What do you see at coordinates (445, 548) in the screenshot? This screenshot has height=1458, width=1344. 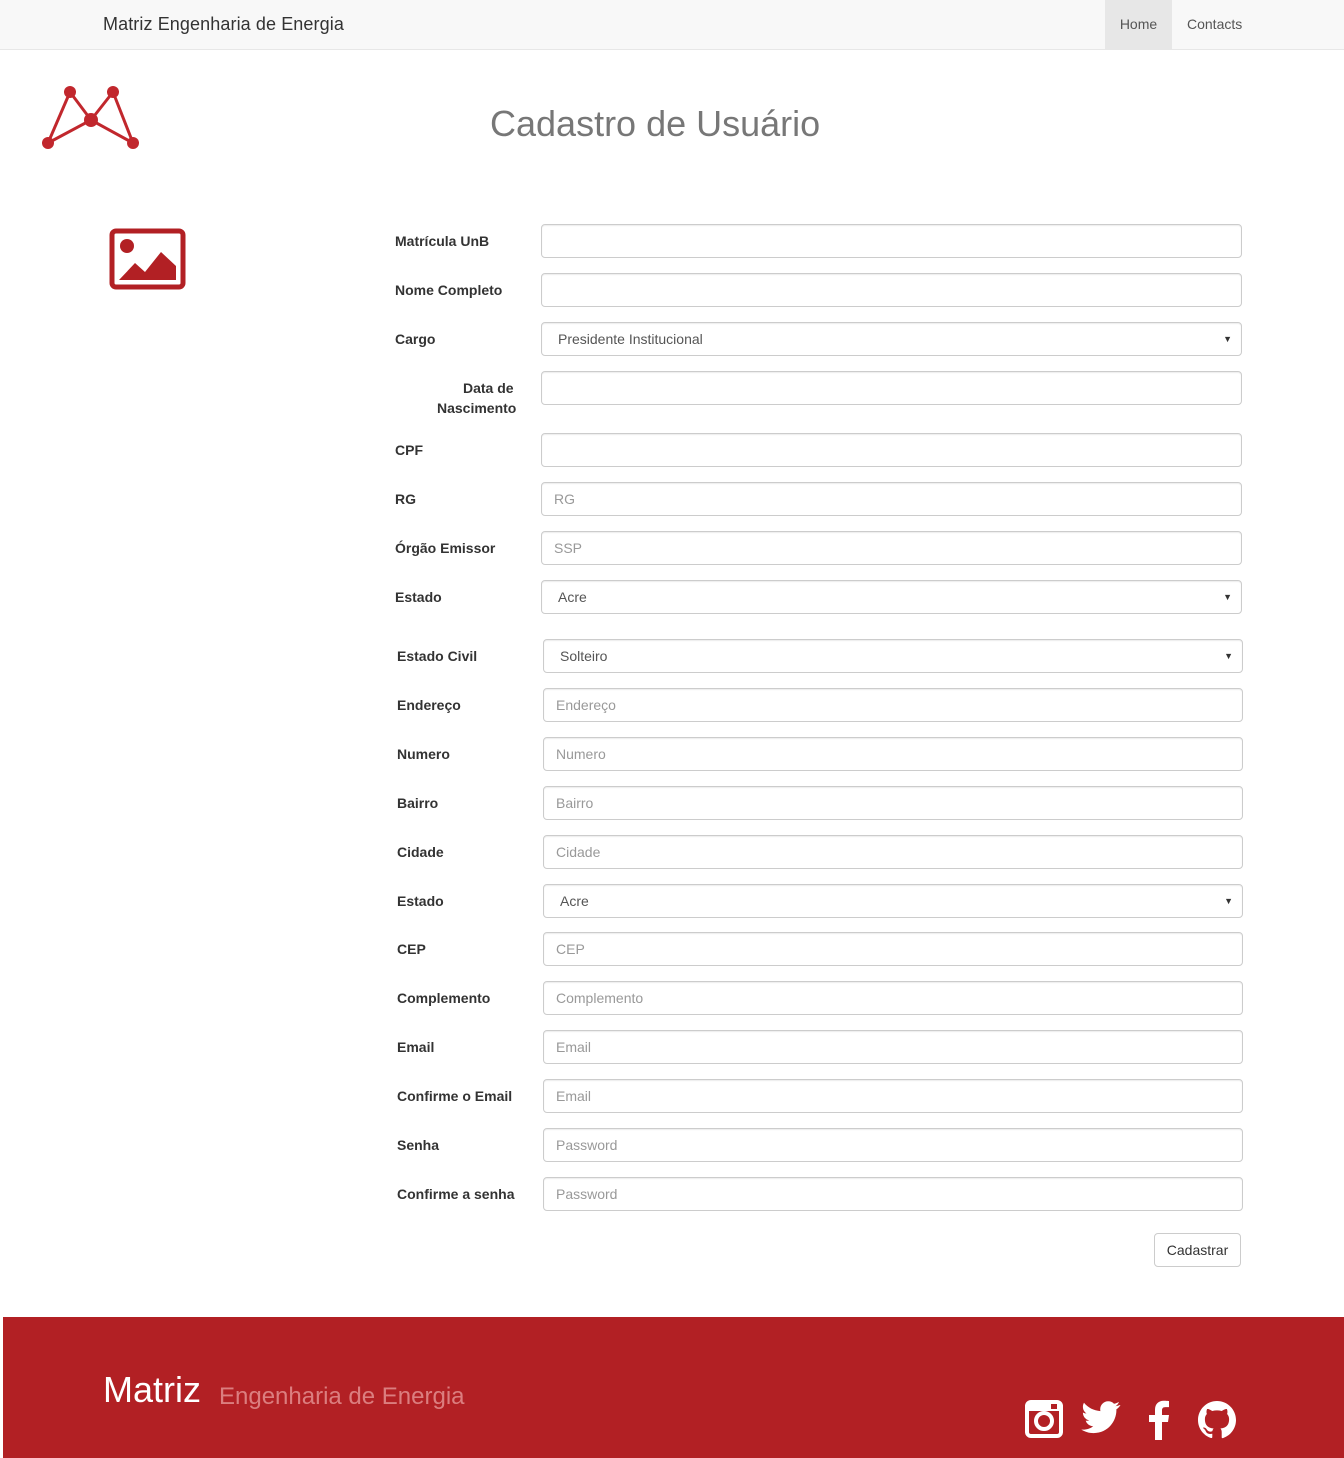 I see `orgao-label: Órgão Emissor` at bounding box center [445, 548].